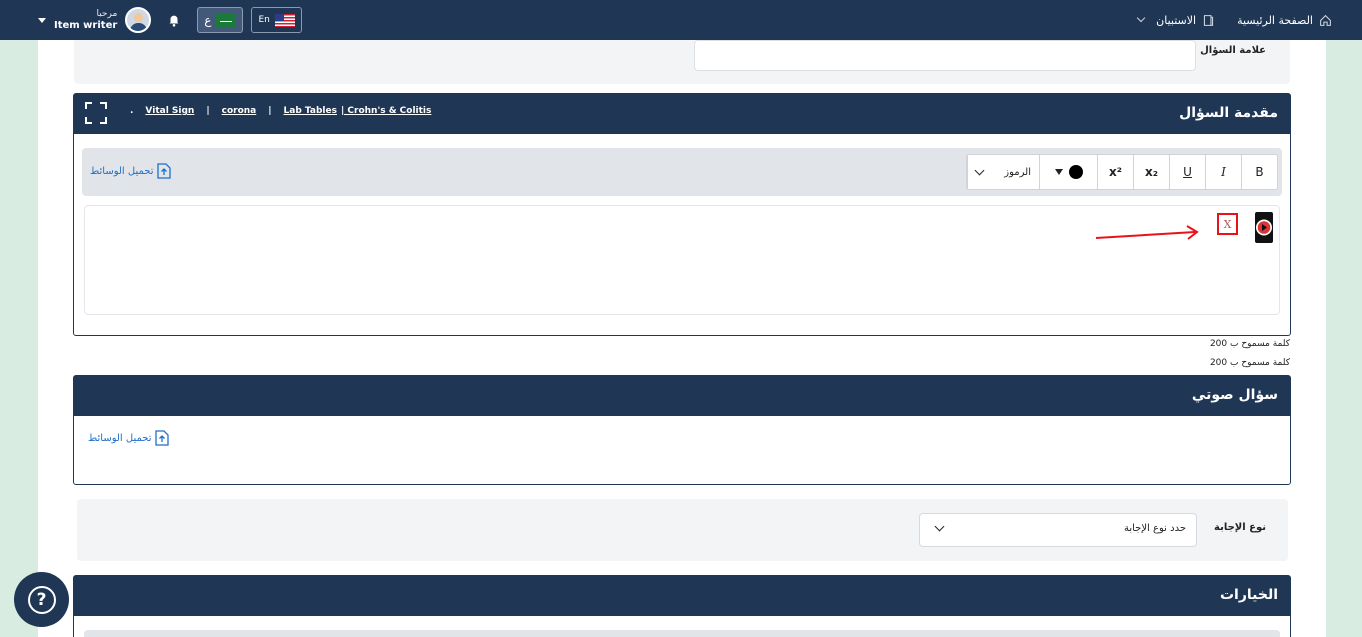 The width and height of the screenshot is (1362, 637). Describe the element at coordinates (264, 20) in the screenshot. I see `lang-en-label: En` at that location.